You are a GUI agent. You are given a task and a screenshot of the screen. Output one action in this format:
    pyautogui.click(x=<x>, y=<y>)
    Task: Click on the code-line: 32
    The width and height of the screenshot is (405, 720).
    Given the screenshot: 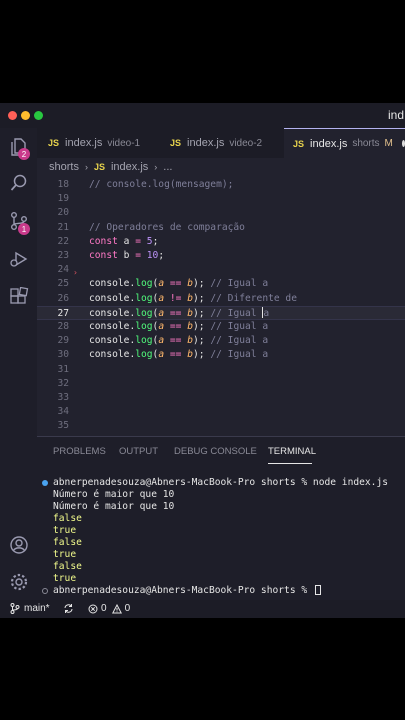 What is the action you would take?
    pyautogui.click(x=221, y=384)
    